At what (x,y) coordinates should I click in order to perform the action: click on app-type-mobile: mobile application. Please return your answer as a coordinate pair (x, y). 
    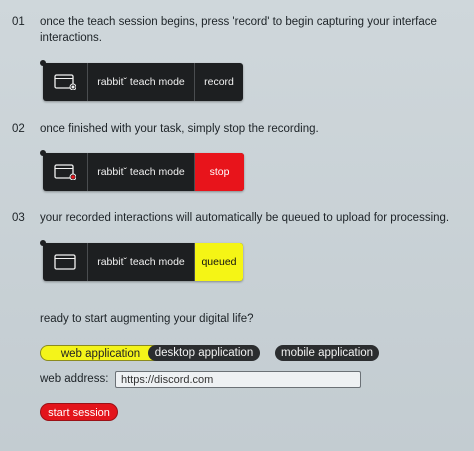
    Looking at the image, I should click on (327, 353).